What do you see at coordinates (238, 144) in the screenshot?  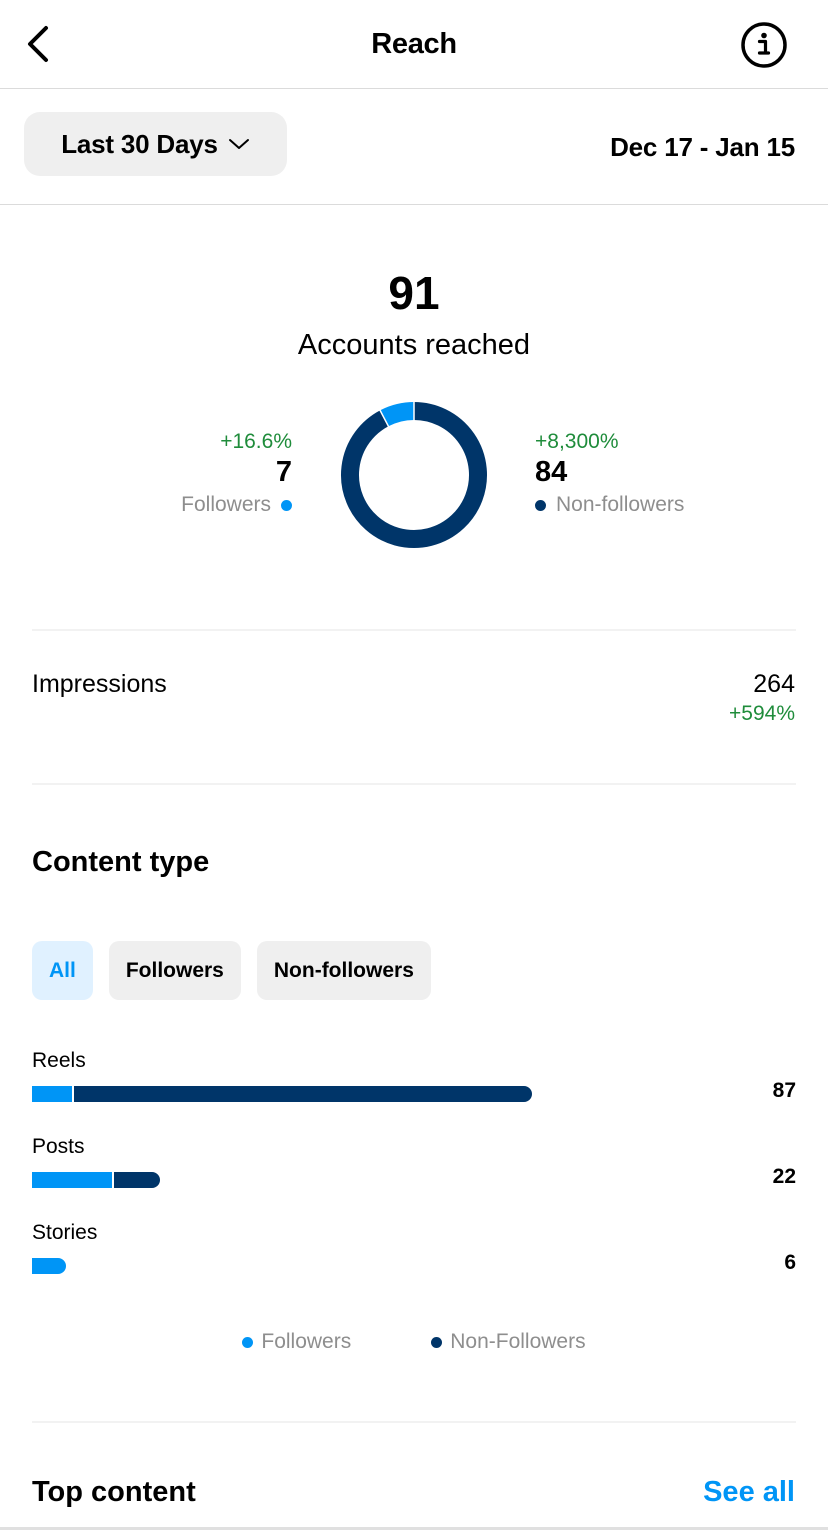 I see `chevron-down-icon` at bounding box center [238, 144].